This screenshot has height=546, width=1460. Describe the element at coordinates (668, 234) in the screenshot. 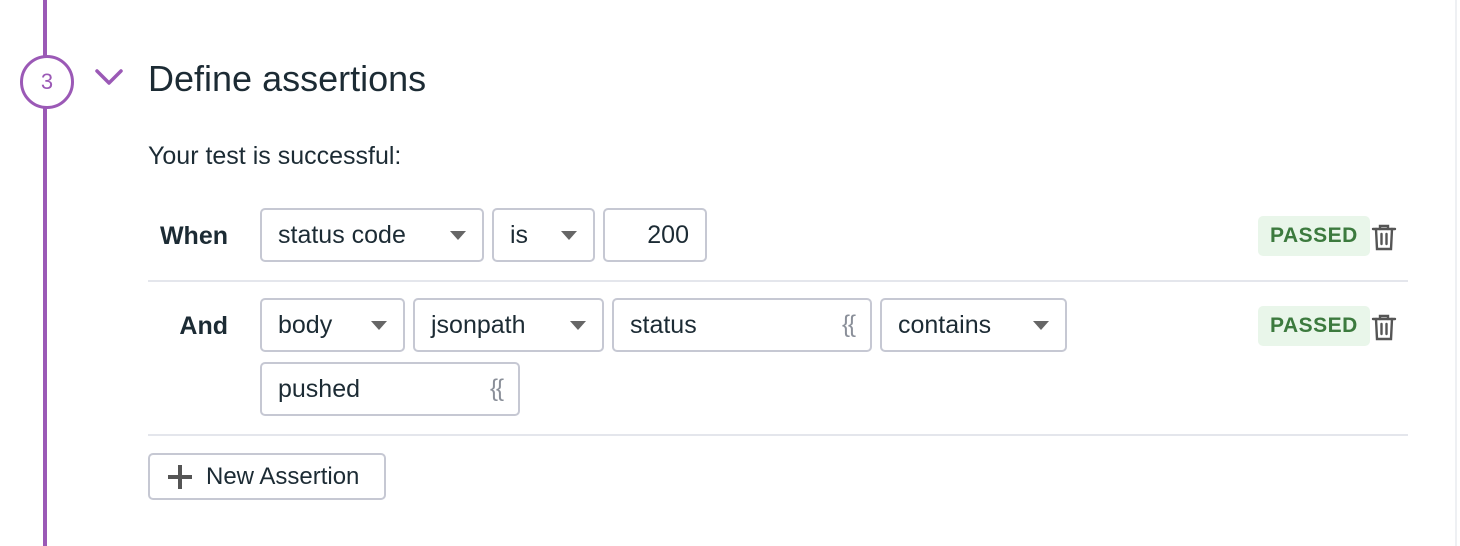

I see `input-value: 200` at that location.